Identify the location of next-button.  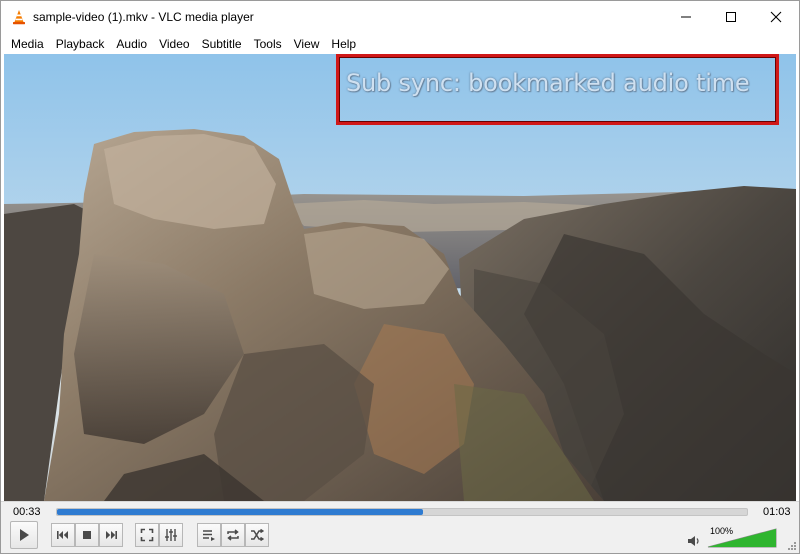
(111, 535).